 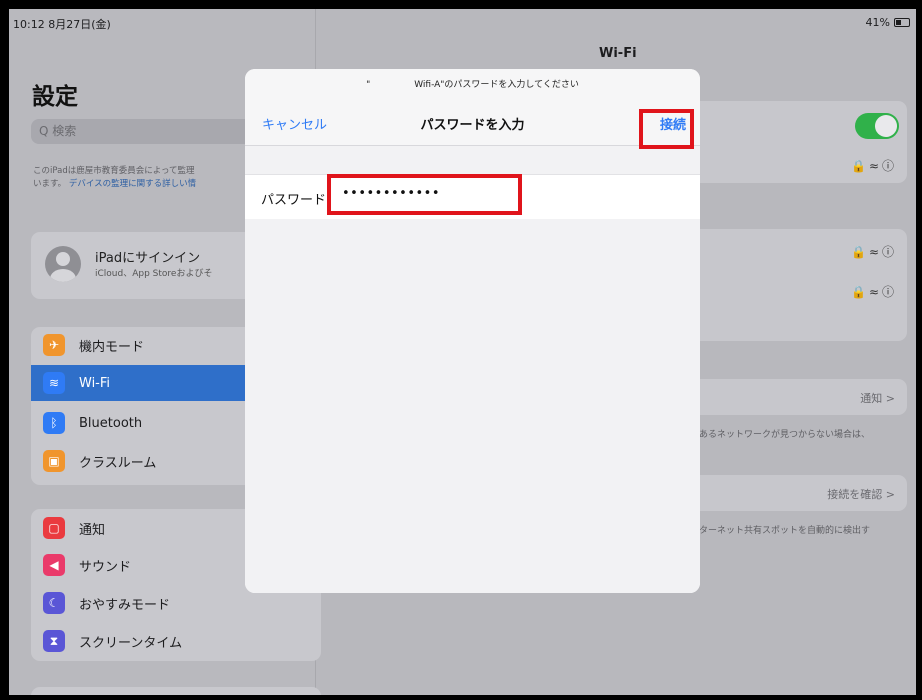 What do you see at coordinates (368, 85) in the screenshot?
I see `dialog-prompt-prefix: "` at bounding box center [368, 85].